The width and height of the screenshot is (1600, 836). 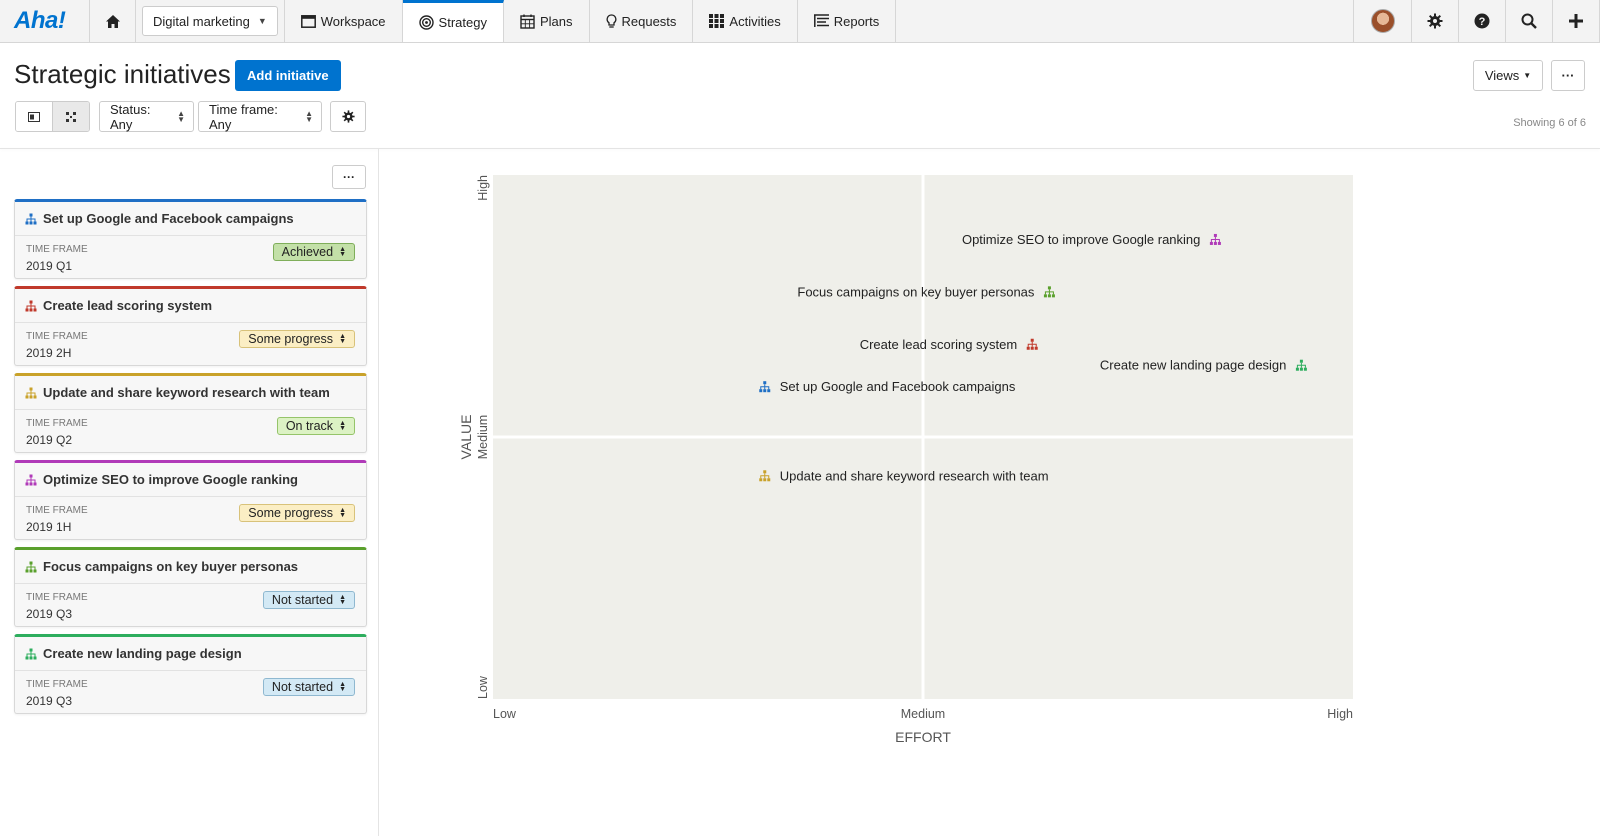 I want to click on chart-view-toggle, so click(x=70, y=116).